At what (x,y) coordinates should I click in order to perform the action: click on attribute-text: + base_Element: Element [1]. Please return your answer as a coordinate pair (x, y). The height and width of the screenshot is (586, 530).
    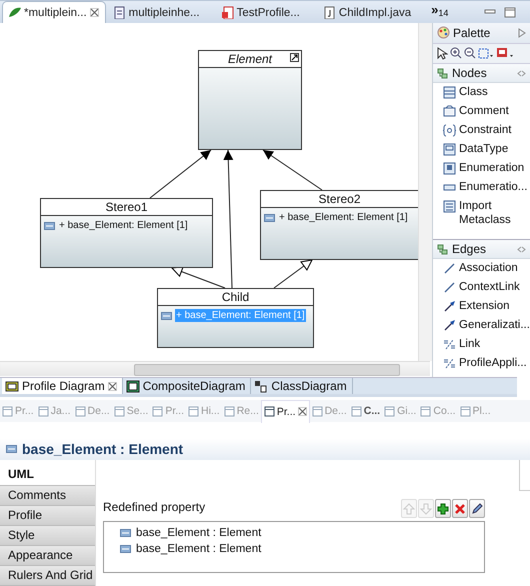
    Looking at the image, I should click on (123, 225).